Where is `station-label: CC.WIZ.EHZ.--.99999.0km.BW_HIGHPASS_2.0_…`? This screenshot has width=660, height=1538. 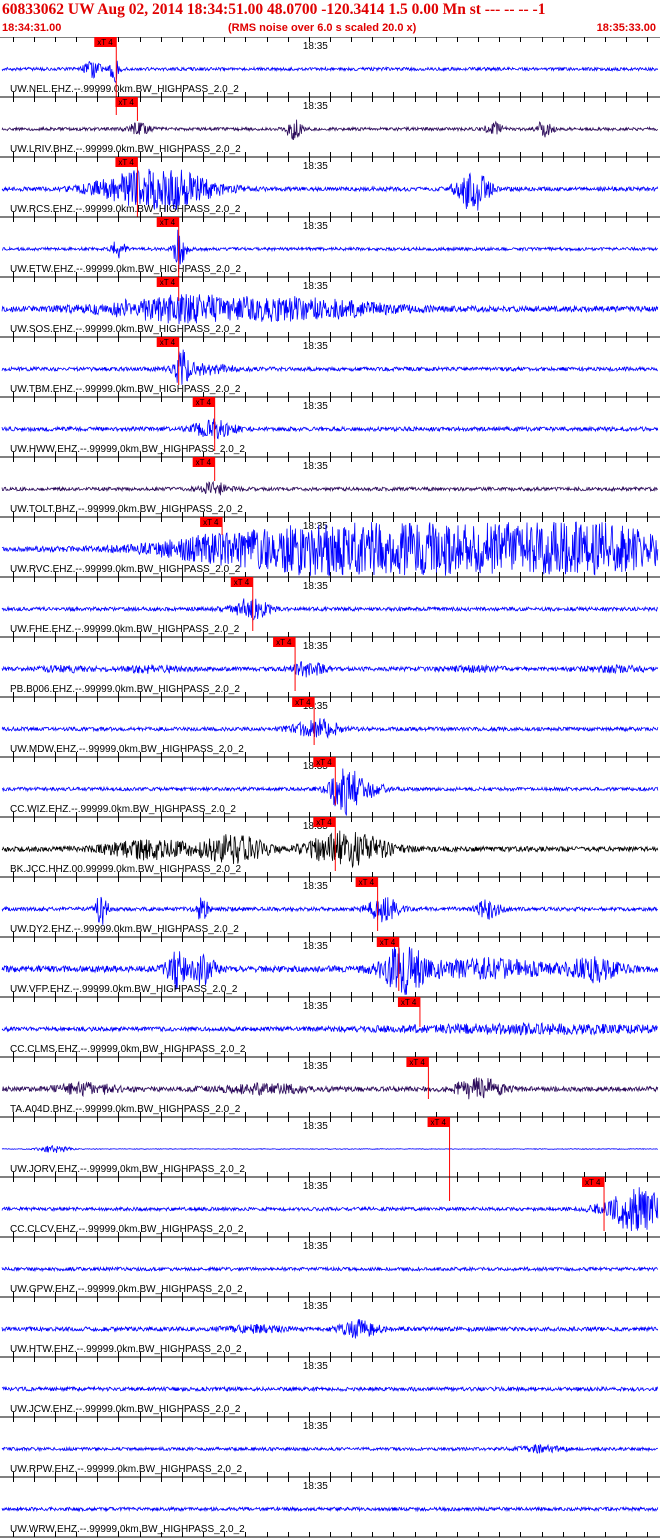
station-label: CC.WIZ.EHZ.--.99999.0km.BW_HIGHPASS_2.0_… is located at coordinates (123, 809).